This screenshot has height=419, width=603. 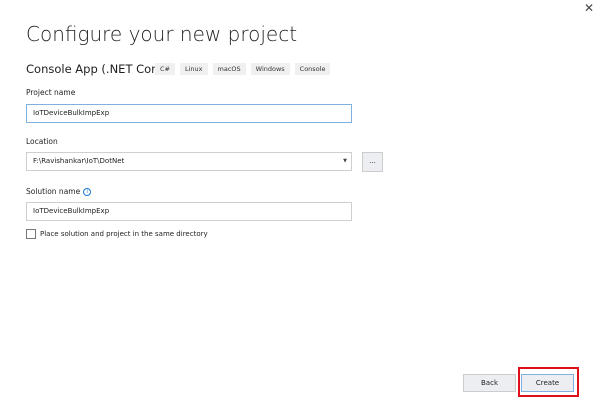 I want to click on page-title: Configure your new project, so click(x=162, y=34).